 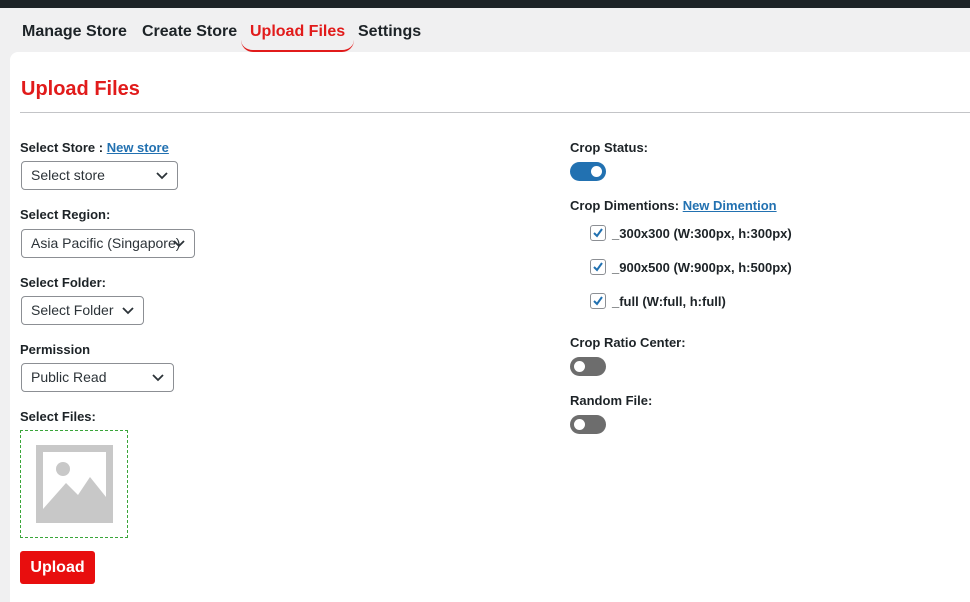 What do you see at coordinates (189, 34) in the screenshot?
I see `tab-create-store: Create Store` at bounding box center [189, 34].